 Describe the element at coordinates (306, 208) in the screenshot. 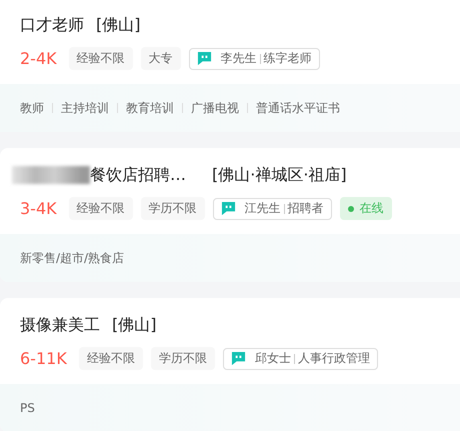

I see `recruiter-role: 招聘者` at that location.